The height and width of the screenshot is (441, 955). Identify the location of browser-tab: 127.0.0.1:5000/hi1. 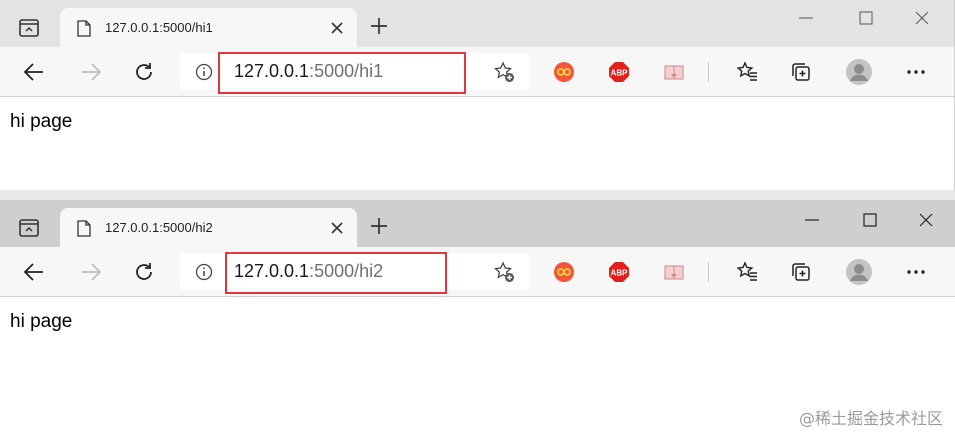
(208, 27).